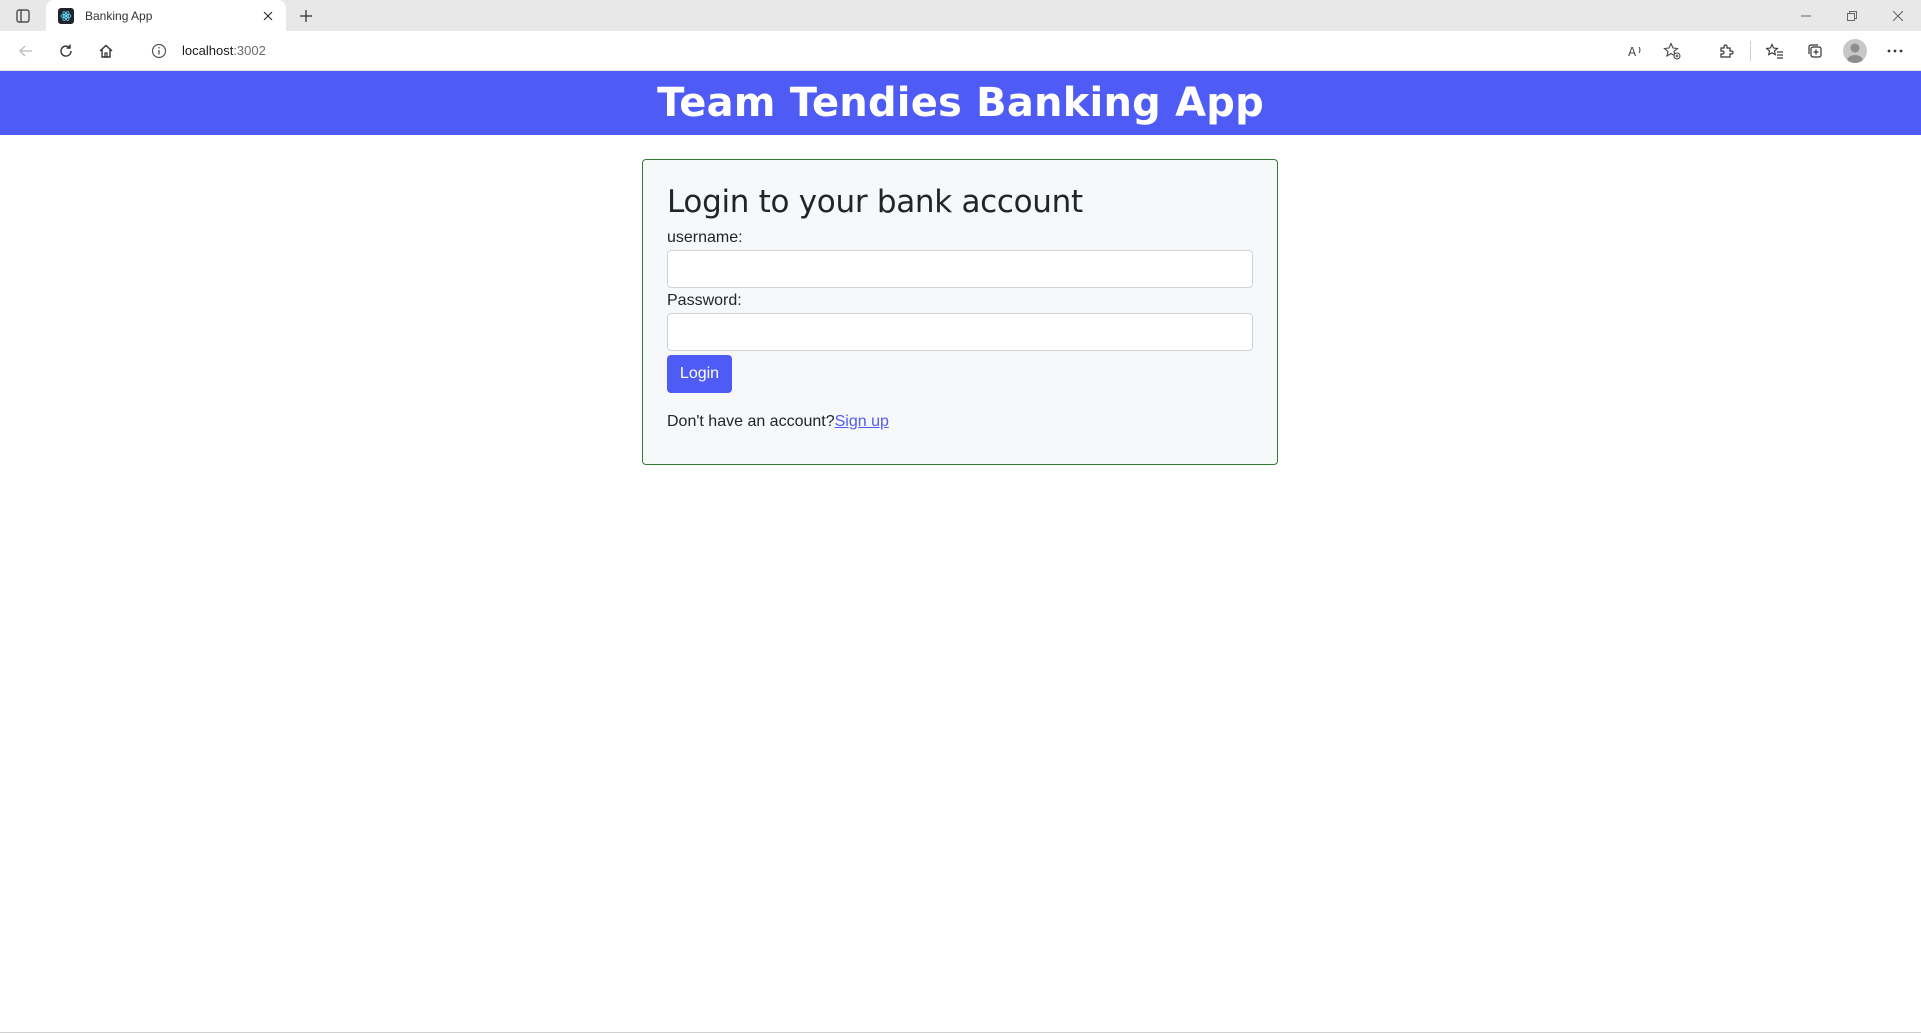 The image size is (1921, 1033). What do you see at coordinates (23, 15) in the screenshot?
I see `tab-actions-icon` at bounding box center [23, 15].